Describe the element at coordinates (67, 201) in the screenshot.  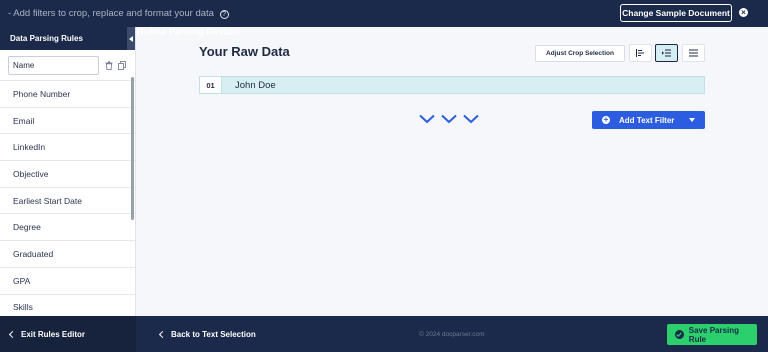
I see `rule-item-earliest-start-date: Earliest Start Date` at that location.